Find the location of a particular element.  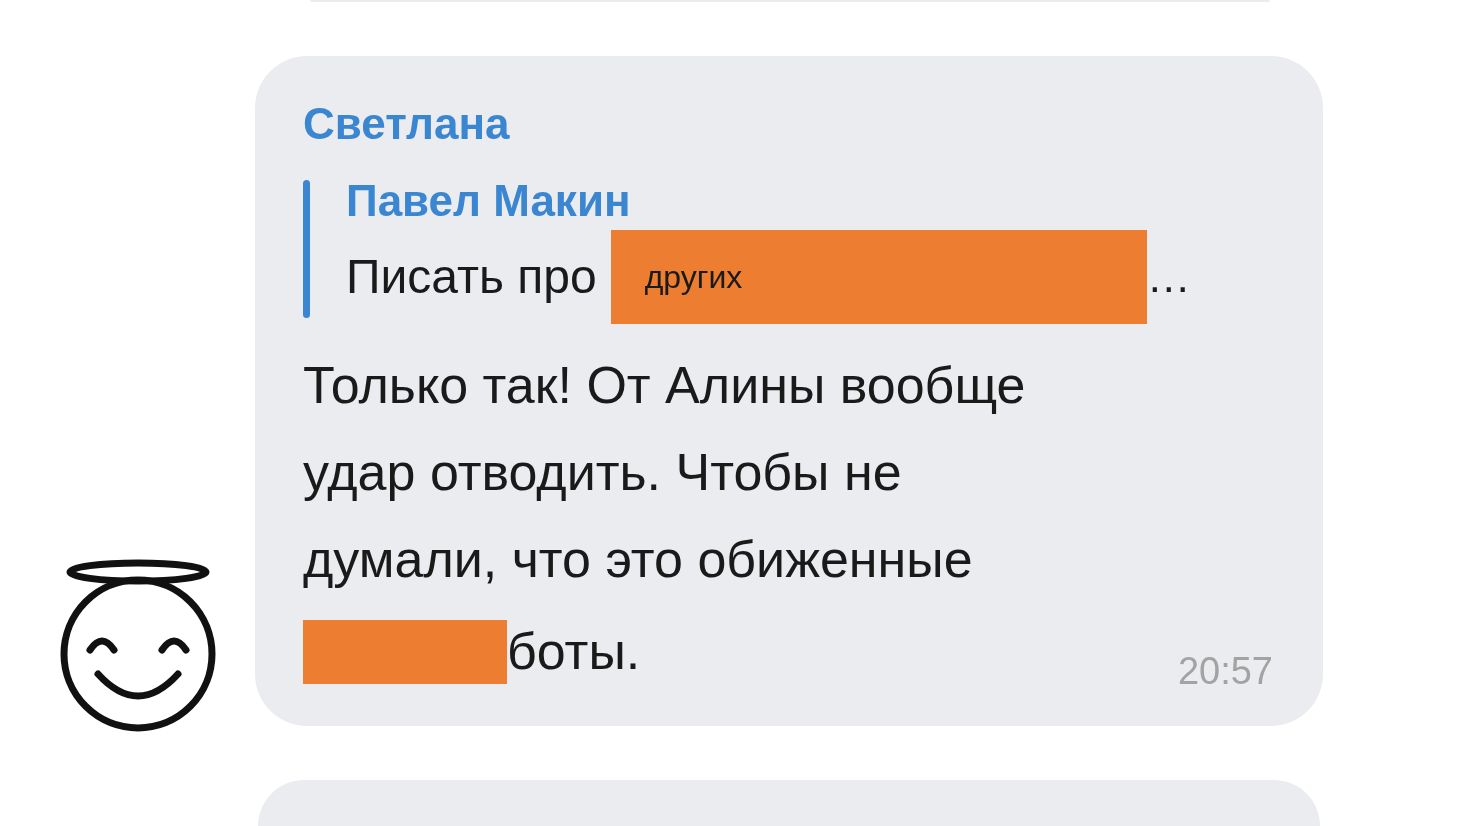

reply-author: Павел Макин is located at coordinates (488, 201).